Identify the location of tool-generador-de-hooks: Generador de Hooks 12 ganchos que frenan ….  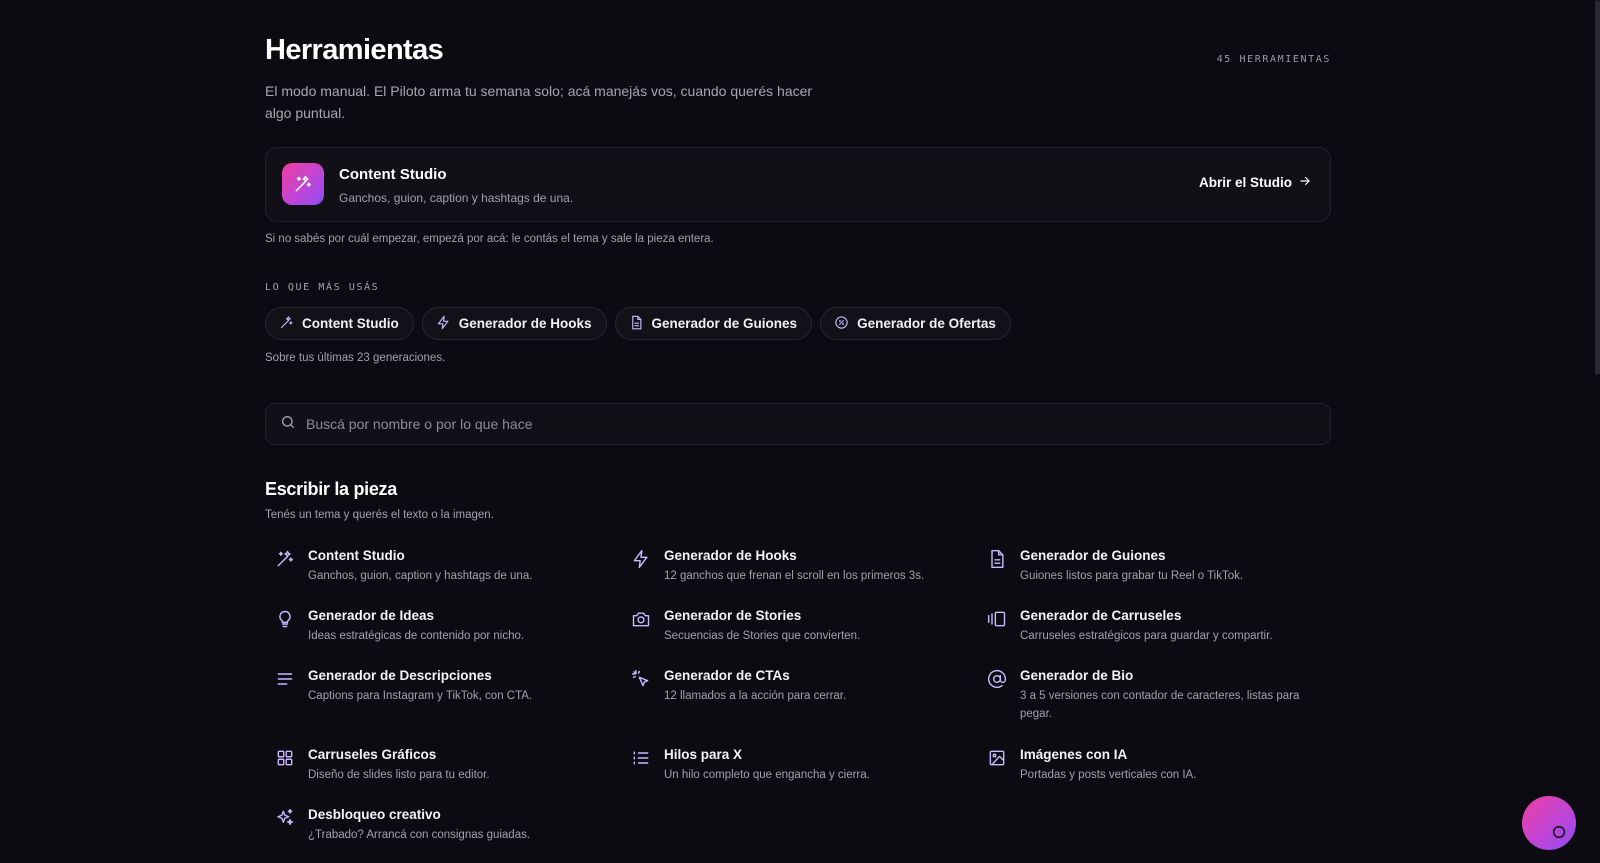
(809, 575).